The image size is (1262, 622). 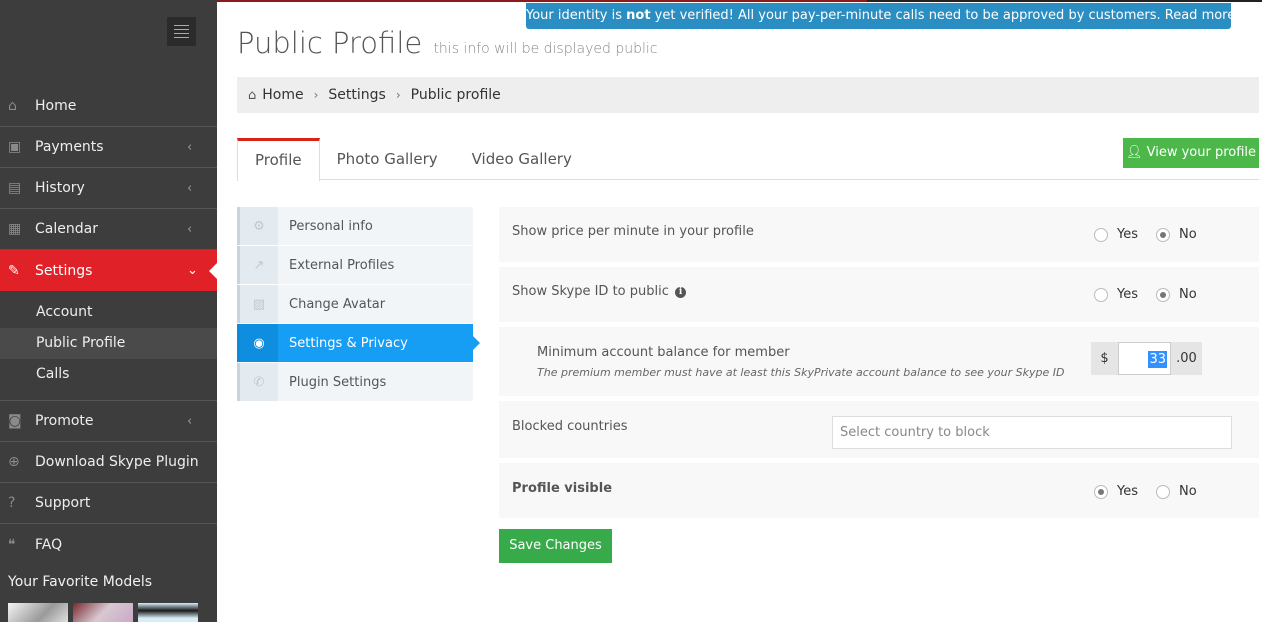 I want to click on show-skype-yes-radio: Yes, so click(x=1116, y=294).